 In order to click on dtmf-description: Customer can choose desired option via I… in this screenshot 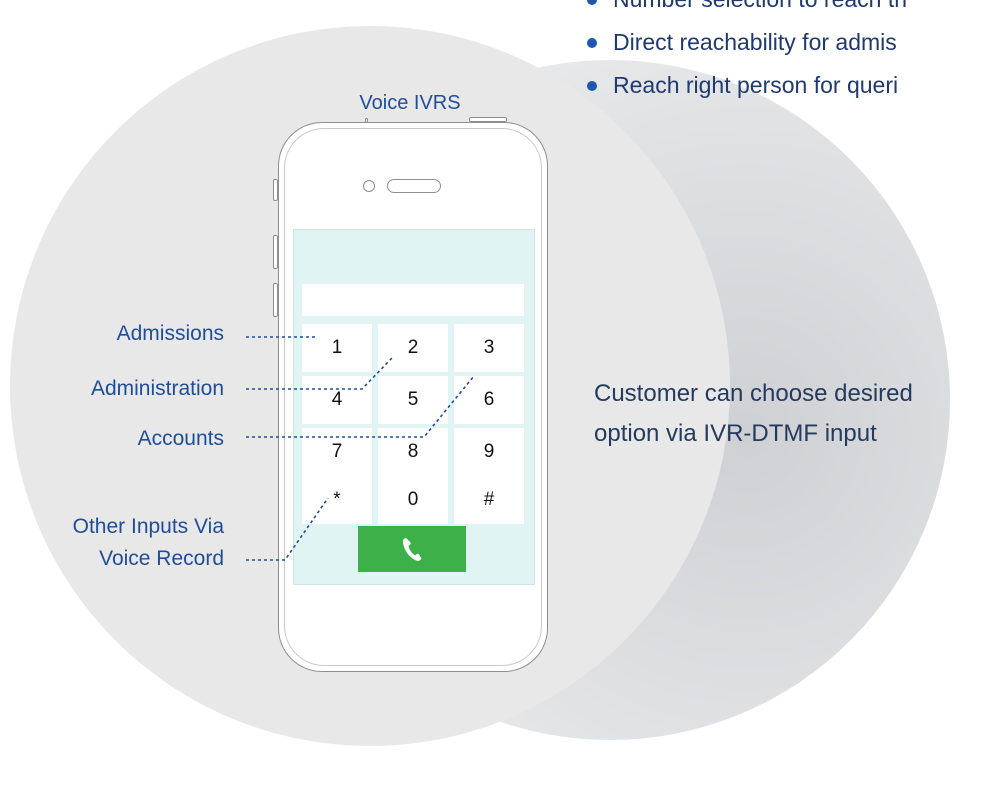, I will do `click(753, 413)`.